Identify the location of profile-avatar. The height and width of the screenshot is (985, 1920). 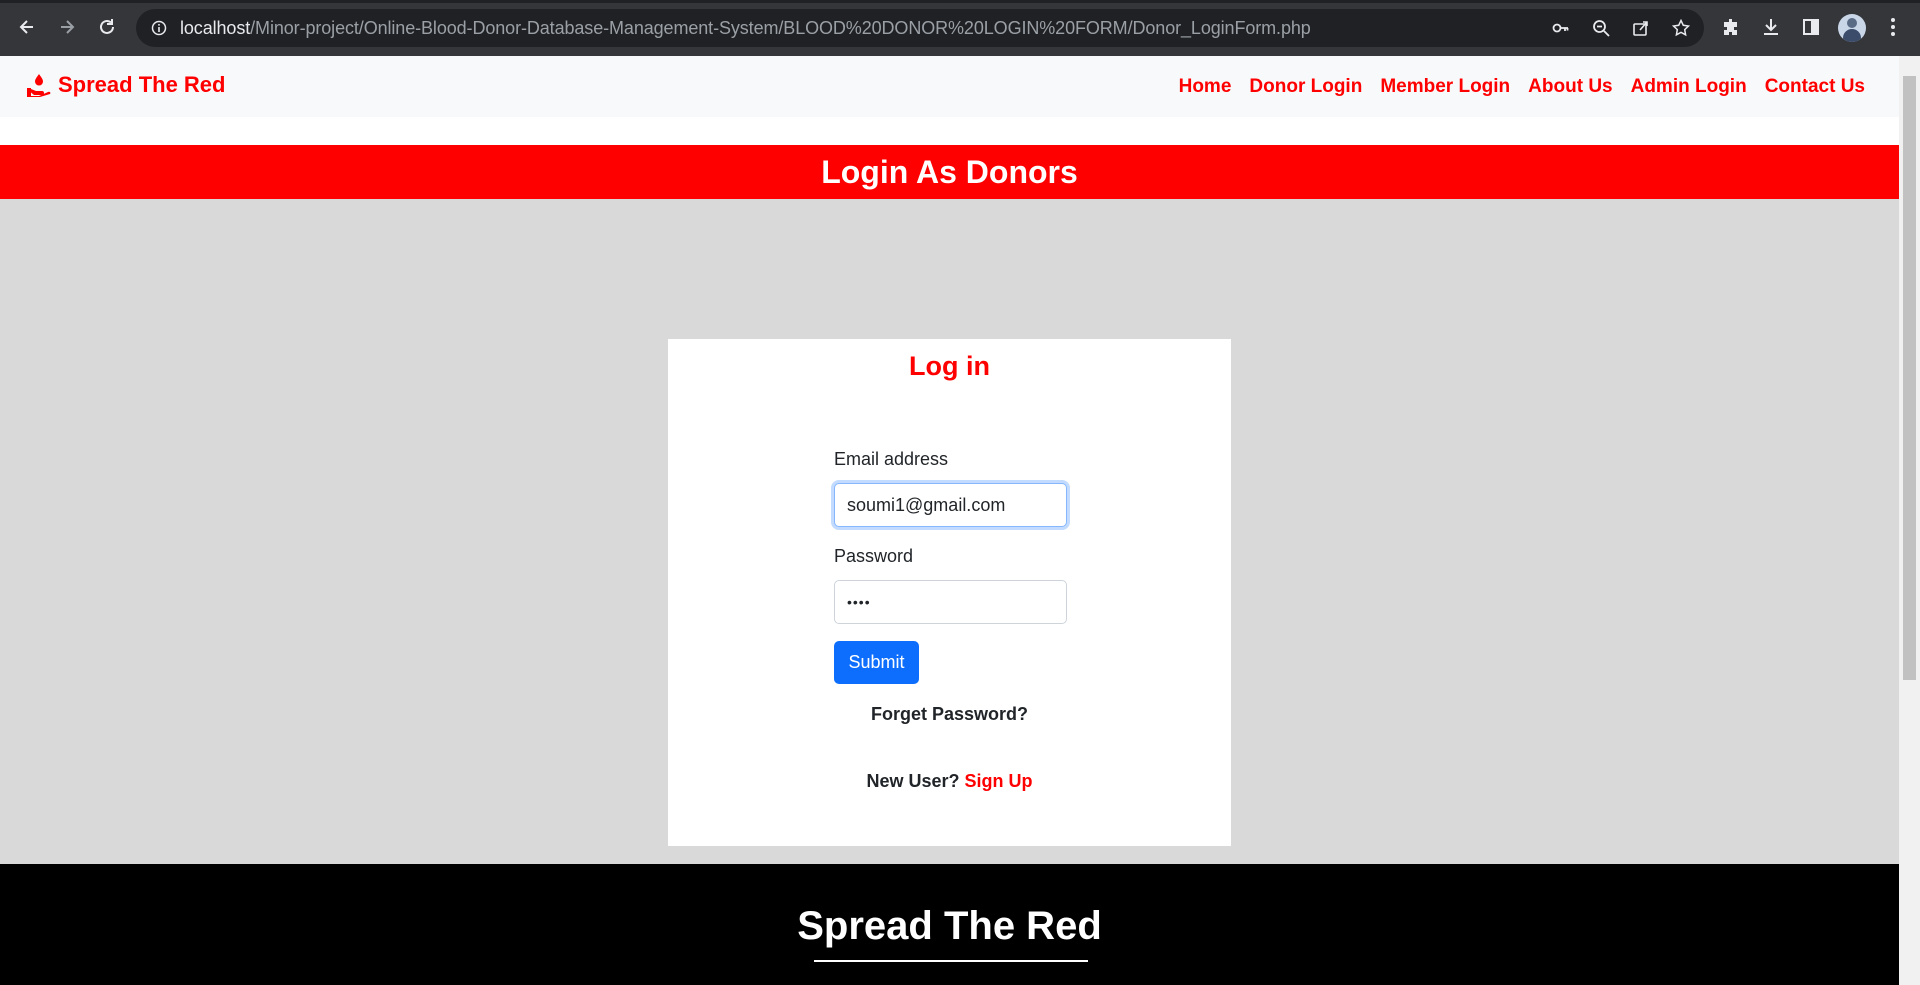
(1852, 28).